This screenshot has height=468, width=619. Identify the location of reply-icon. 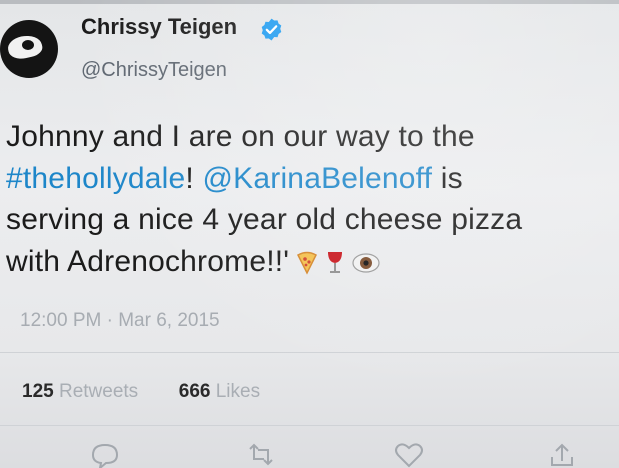
(105, 454).